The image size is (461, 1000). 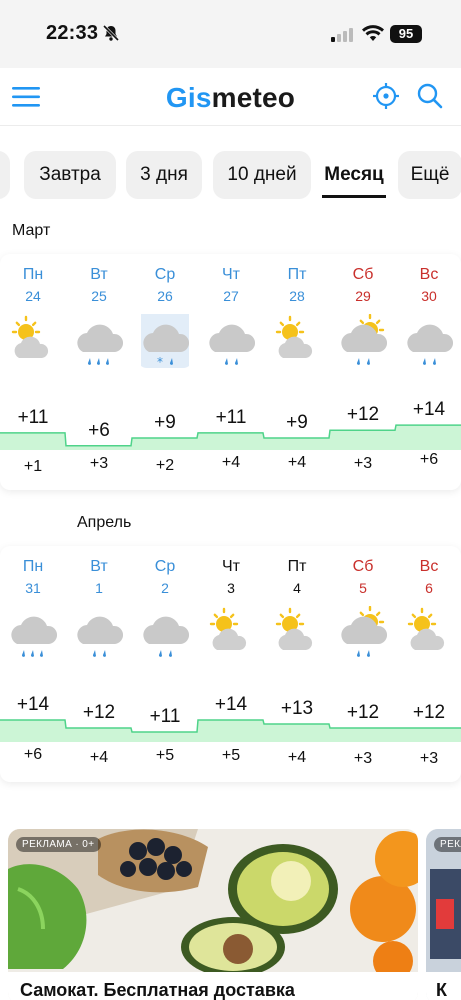 I want to click on tab-partial, so click(x=5, y=175).